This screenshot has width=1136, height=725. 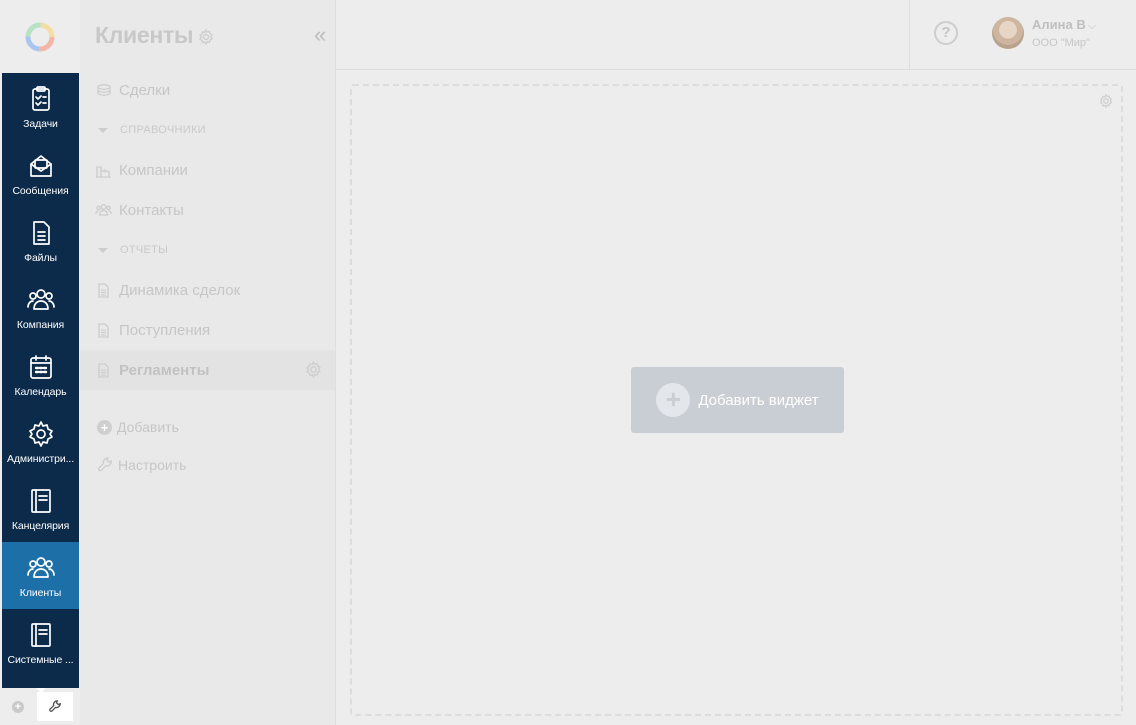 I want to click on add-label: Добавить, so click(x=148, y=427).